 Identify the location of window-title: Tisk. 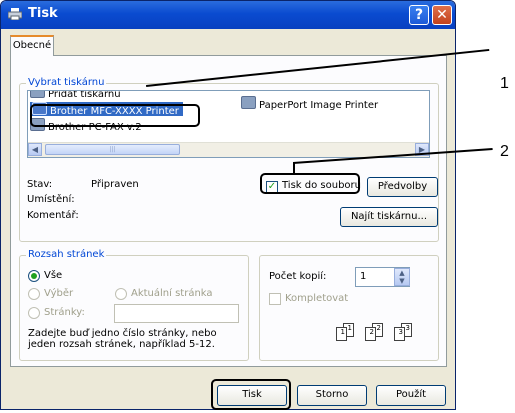
(43, 13).